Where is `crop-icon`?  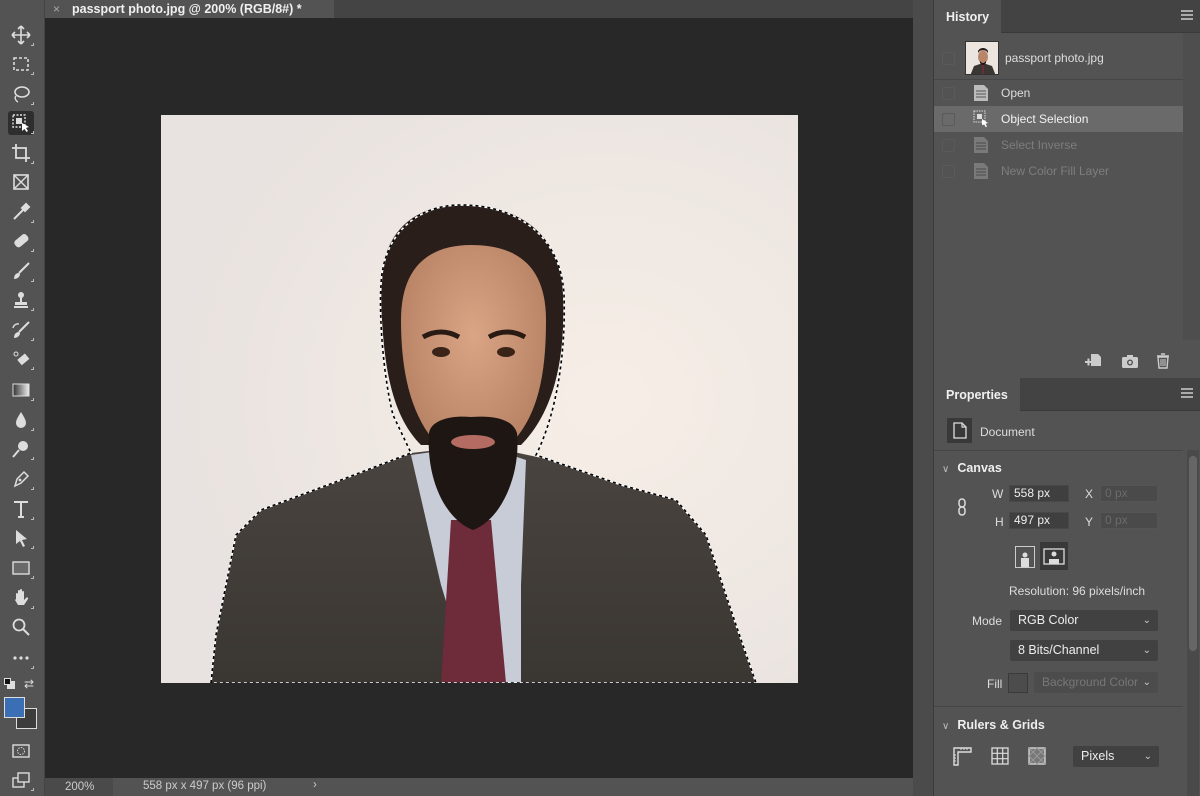
crop-icon is located at coordinates (21, 153).